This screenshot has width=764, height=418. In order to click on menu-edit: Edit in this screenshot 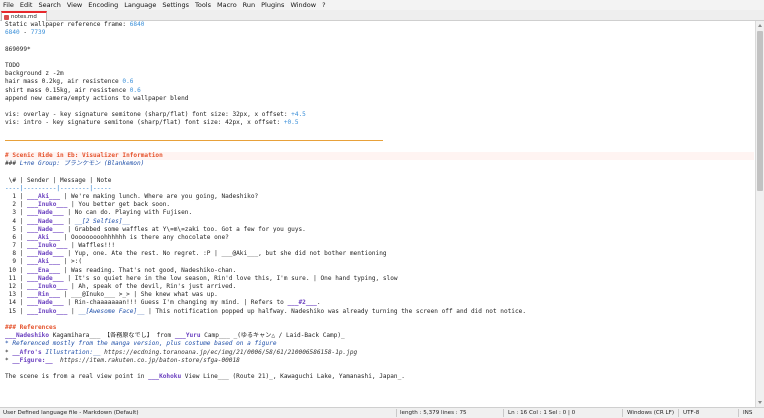, I will do `click(26, 5)`.